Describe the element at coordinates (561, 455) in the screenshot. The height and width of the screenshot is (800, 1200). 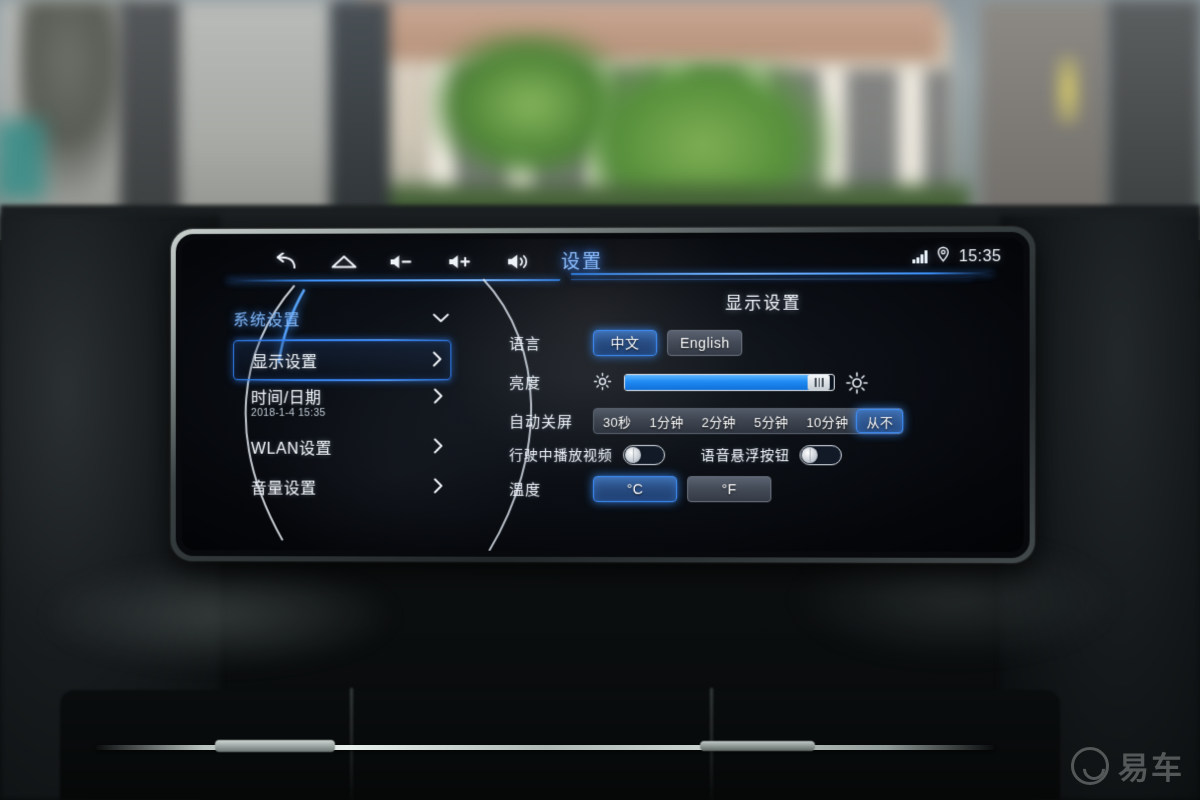
I see `video-playback-label: 行驶中播放视频` at that location.